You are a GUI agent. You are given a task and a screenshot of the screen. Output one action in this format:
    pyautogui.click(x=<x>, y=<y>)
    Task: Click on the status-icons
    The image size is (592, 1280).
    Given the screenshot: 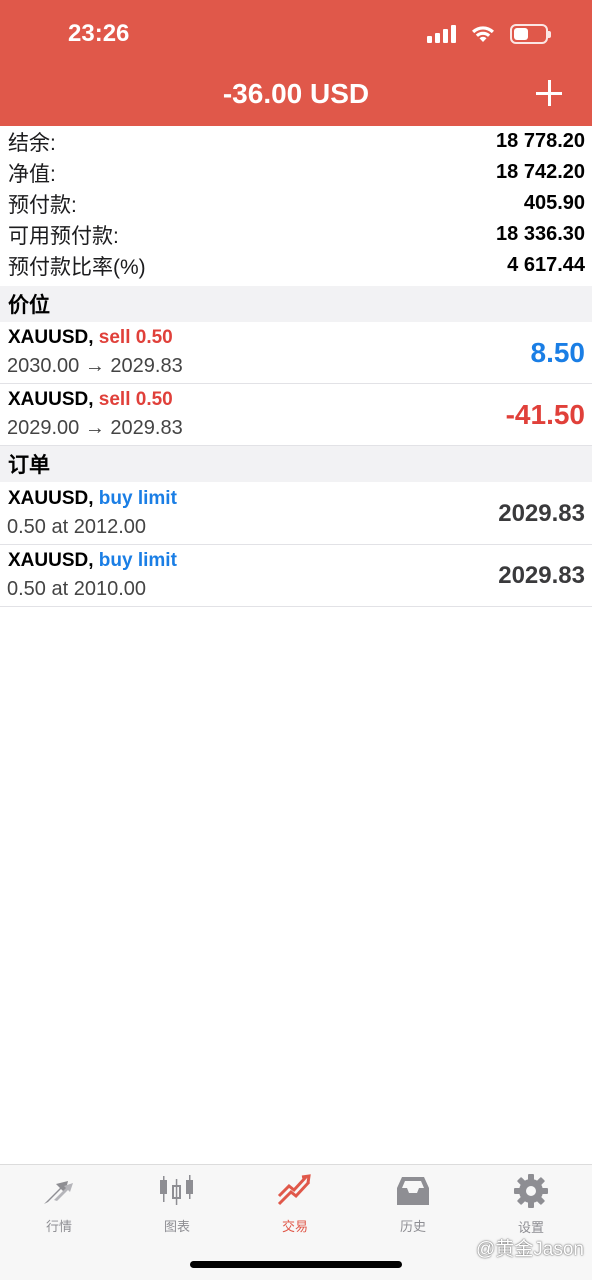 What is the action you would take?
    pyautogui.click(x=489, y=34)
    